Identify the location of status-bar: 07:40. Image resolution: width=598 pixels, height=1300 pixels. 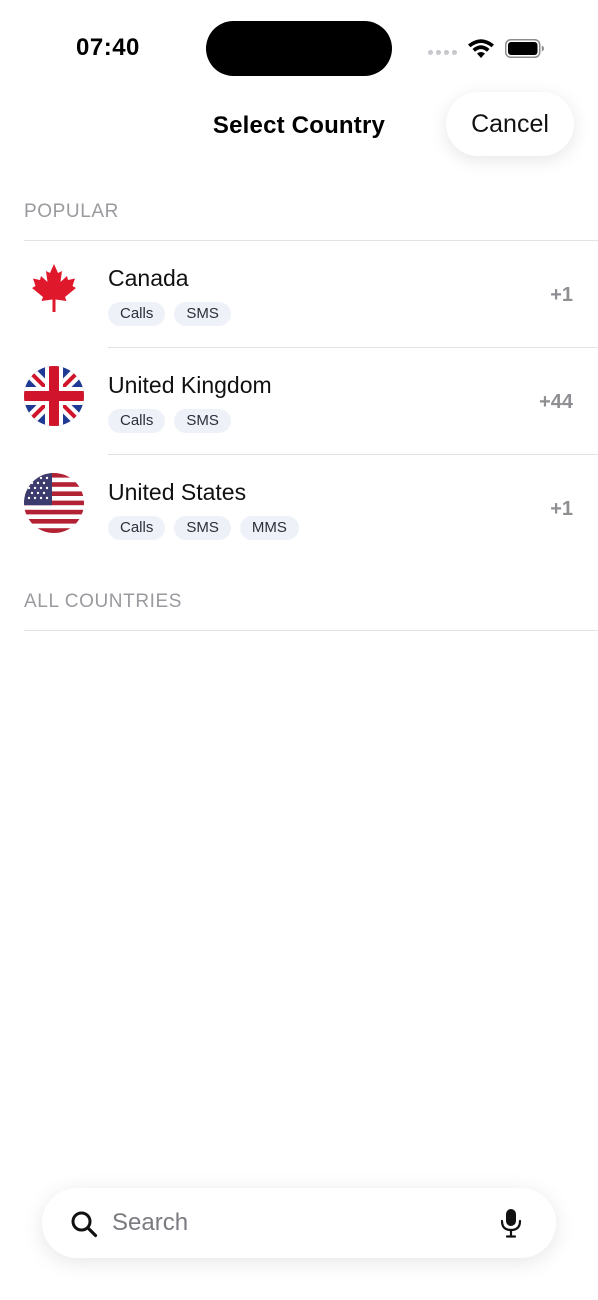
(299, 45).